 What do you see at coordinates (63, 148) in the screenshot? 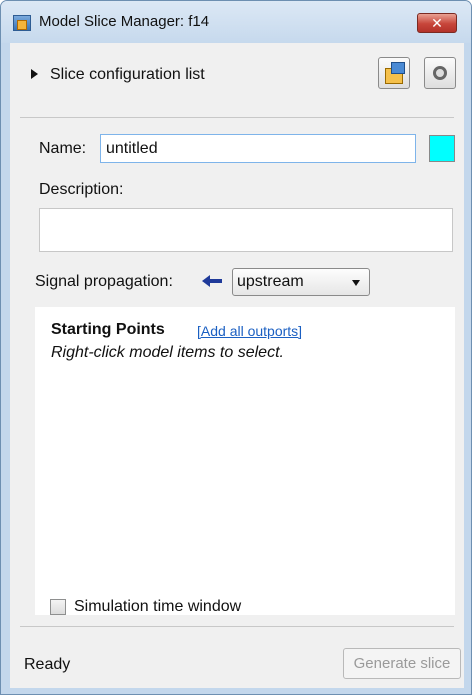
I see `name-label: Name:` at bounding box center [63, 148].